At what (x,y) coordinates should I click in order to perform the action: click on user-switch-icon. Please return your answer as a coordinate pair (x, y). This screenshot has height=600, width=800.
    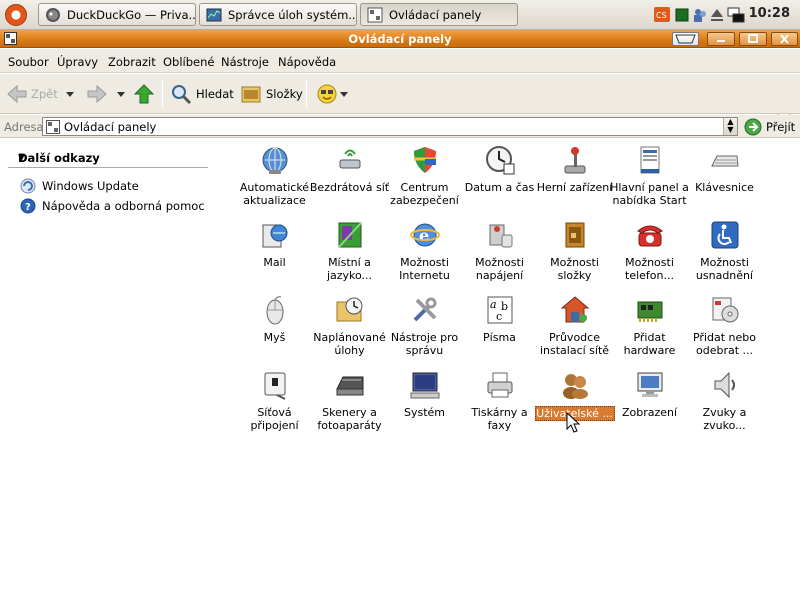
    Looking at the image, I should click on (700, 15).